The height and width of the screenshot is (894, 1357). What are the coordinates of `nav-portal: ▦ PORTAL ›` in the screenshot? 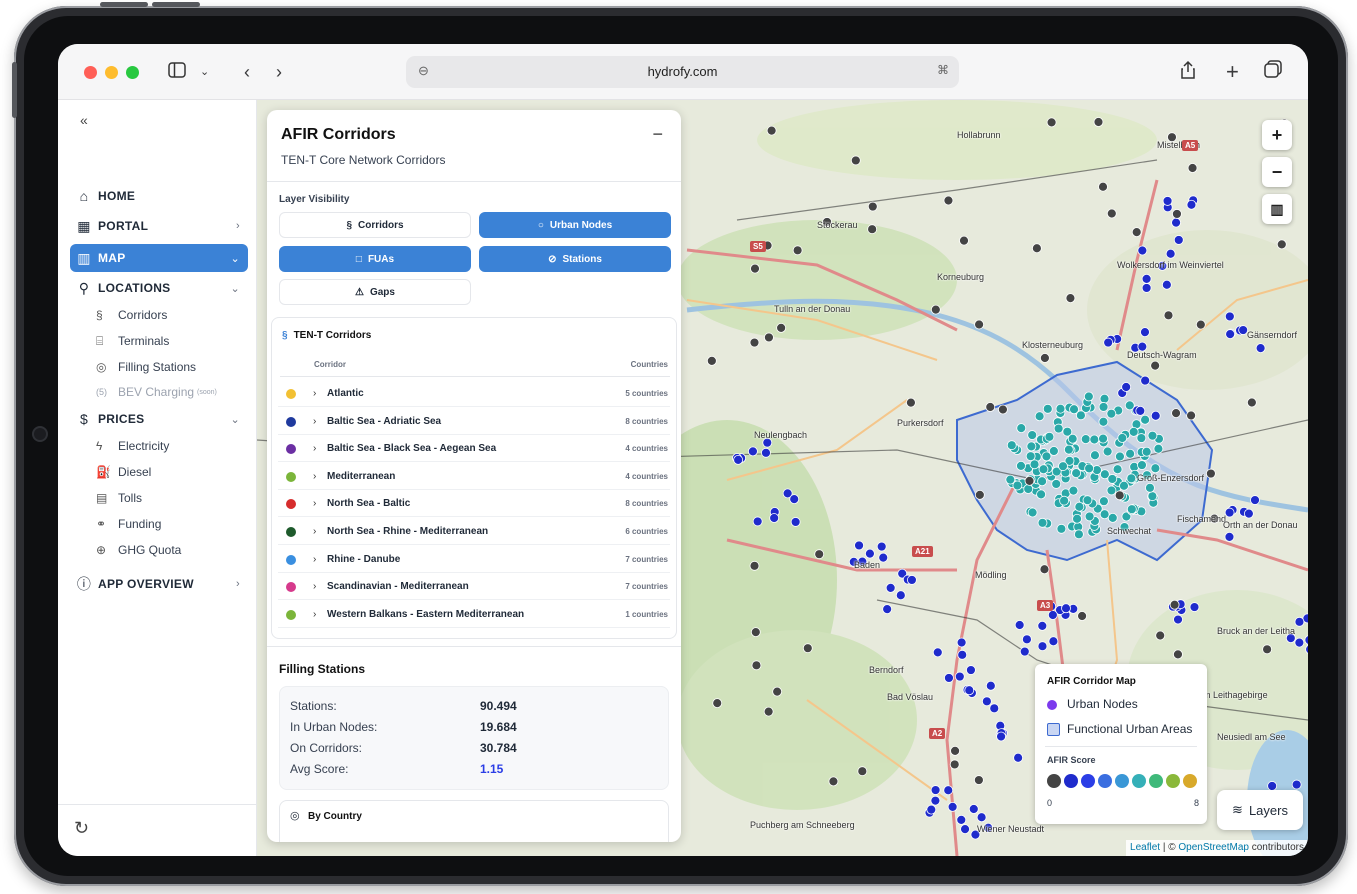 It's located at (159, 226).